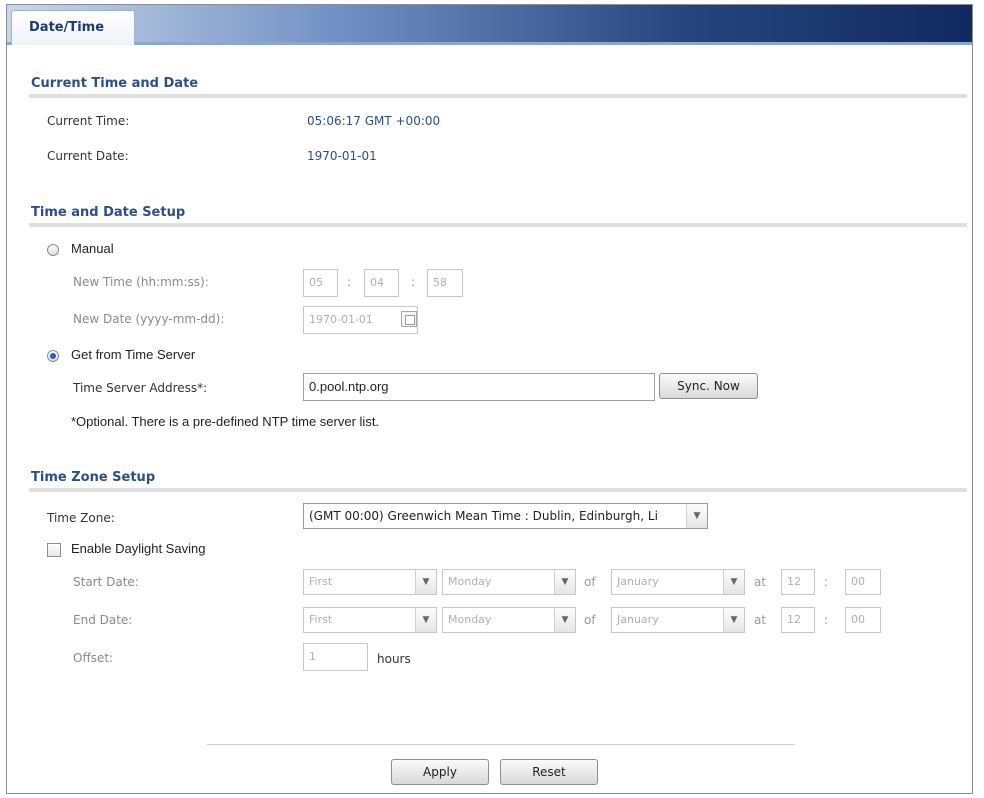 This screenshot has height=798, width=984. What do you see at coordinates (321, 581) in the screenshot?
I see `start-week-value: First` at bounding box center [321, 581].